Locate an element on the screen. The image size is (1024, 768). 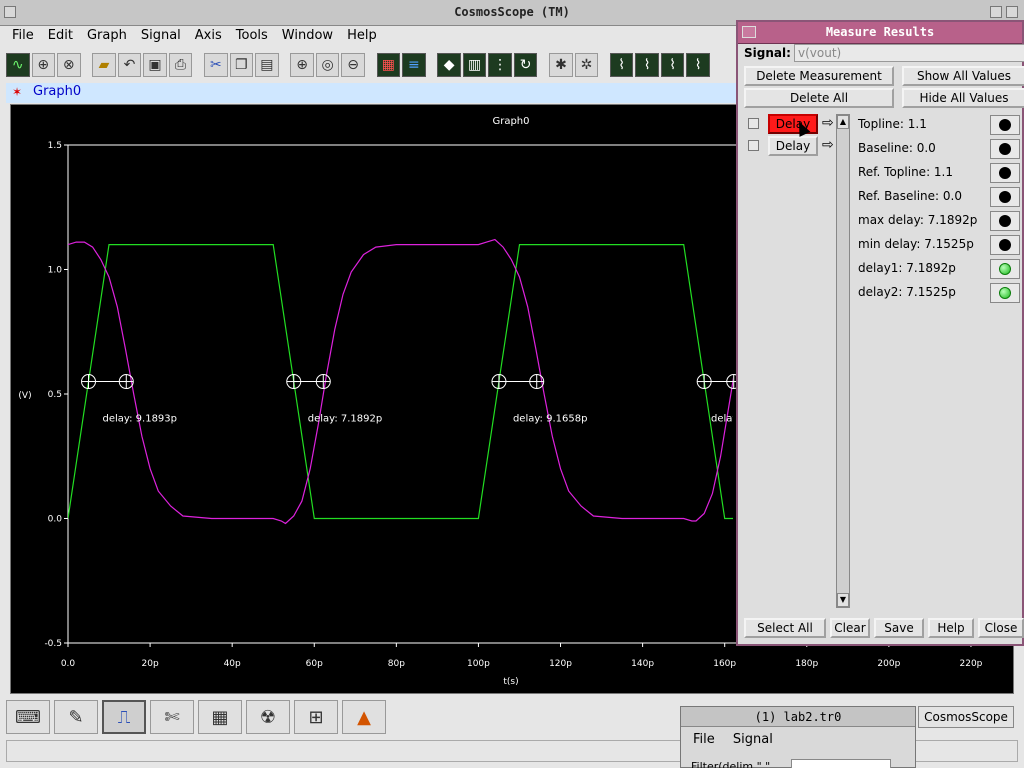
y-tick-label: -0.5 is located at coordinates (53, 644).